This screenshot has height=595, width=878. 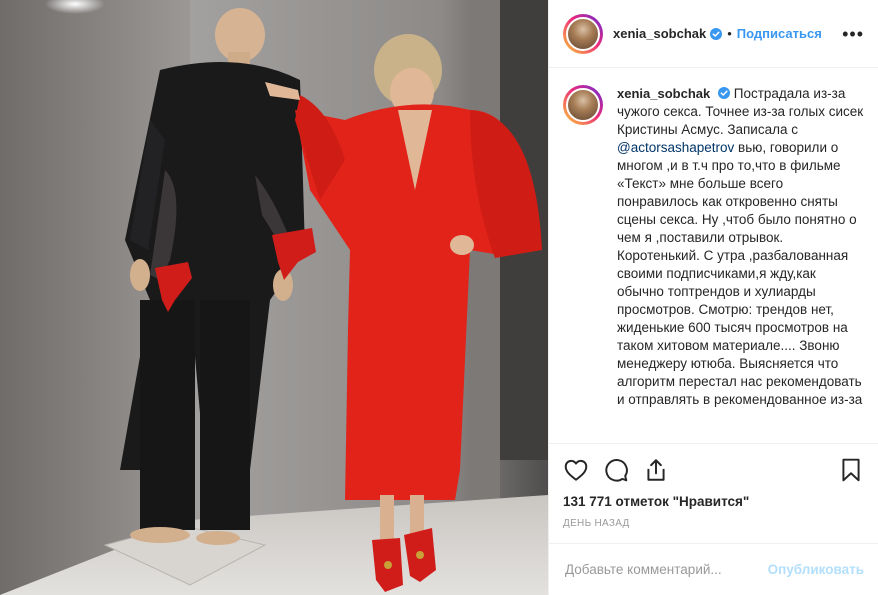 What do you see at coordinates (853, 34) in the screenshot?
I see `more-options-icon: •••` at bounding box center [853, 34].